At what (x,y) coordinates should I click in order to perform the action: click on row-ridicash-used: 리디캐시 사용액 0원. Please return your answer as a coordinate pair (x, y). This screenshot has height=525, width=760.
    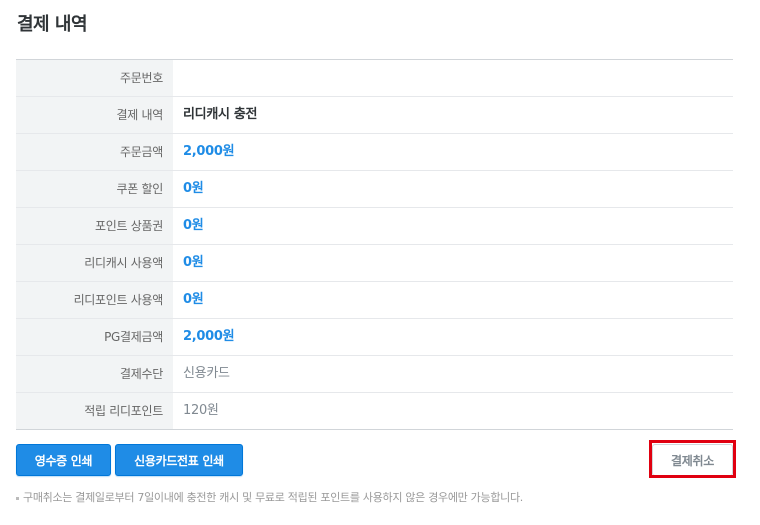
    Looking at the image, I should click on (374, 263).